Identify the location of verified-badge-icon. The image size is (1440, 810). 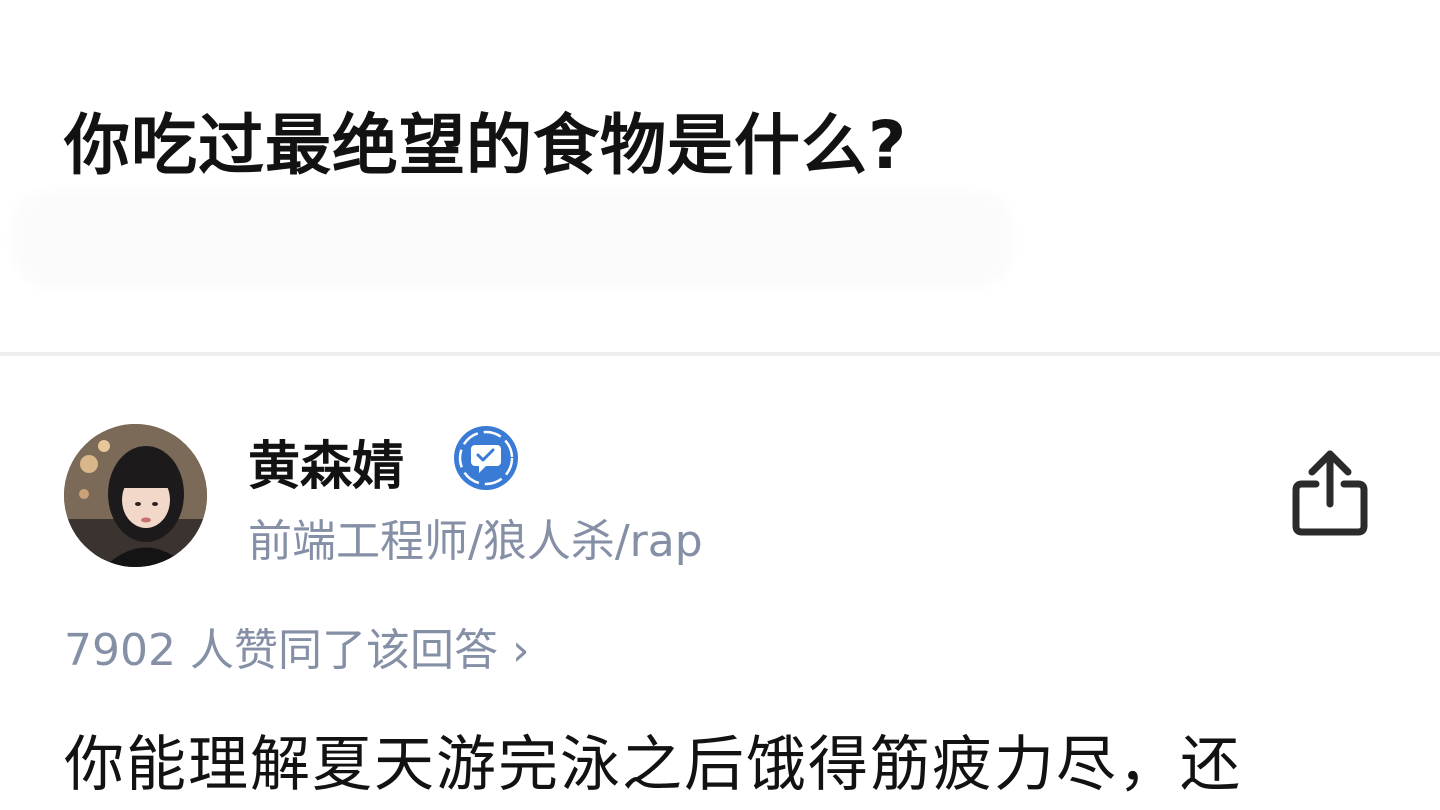
(486, 458).